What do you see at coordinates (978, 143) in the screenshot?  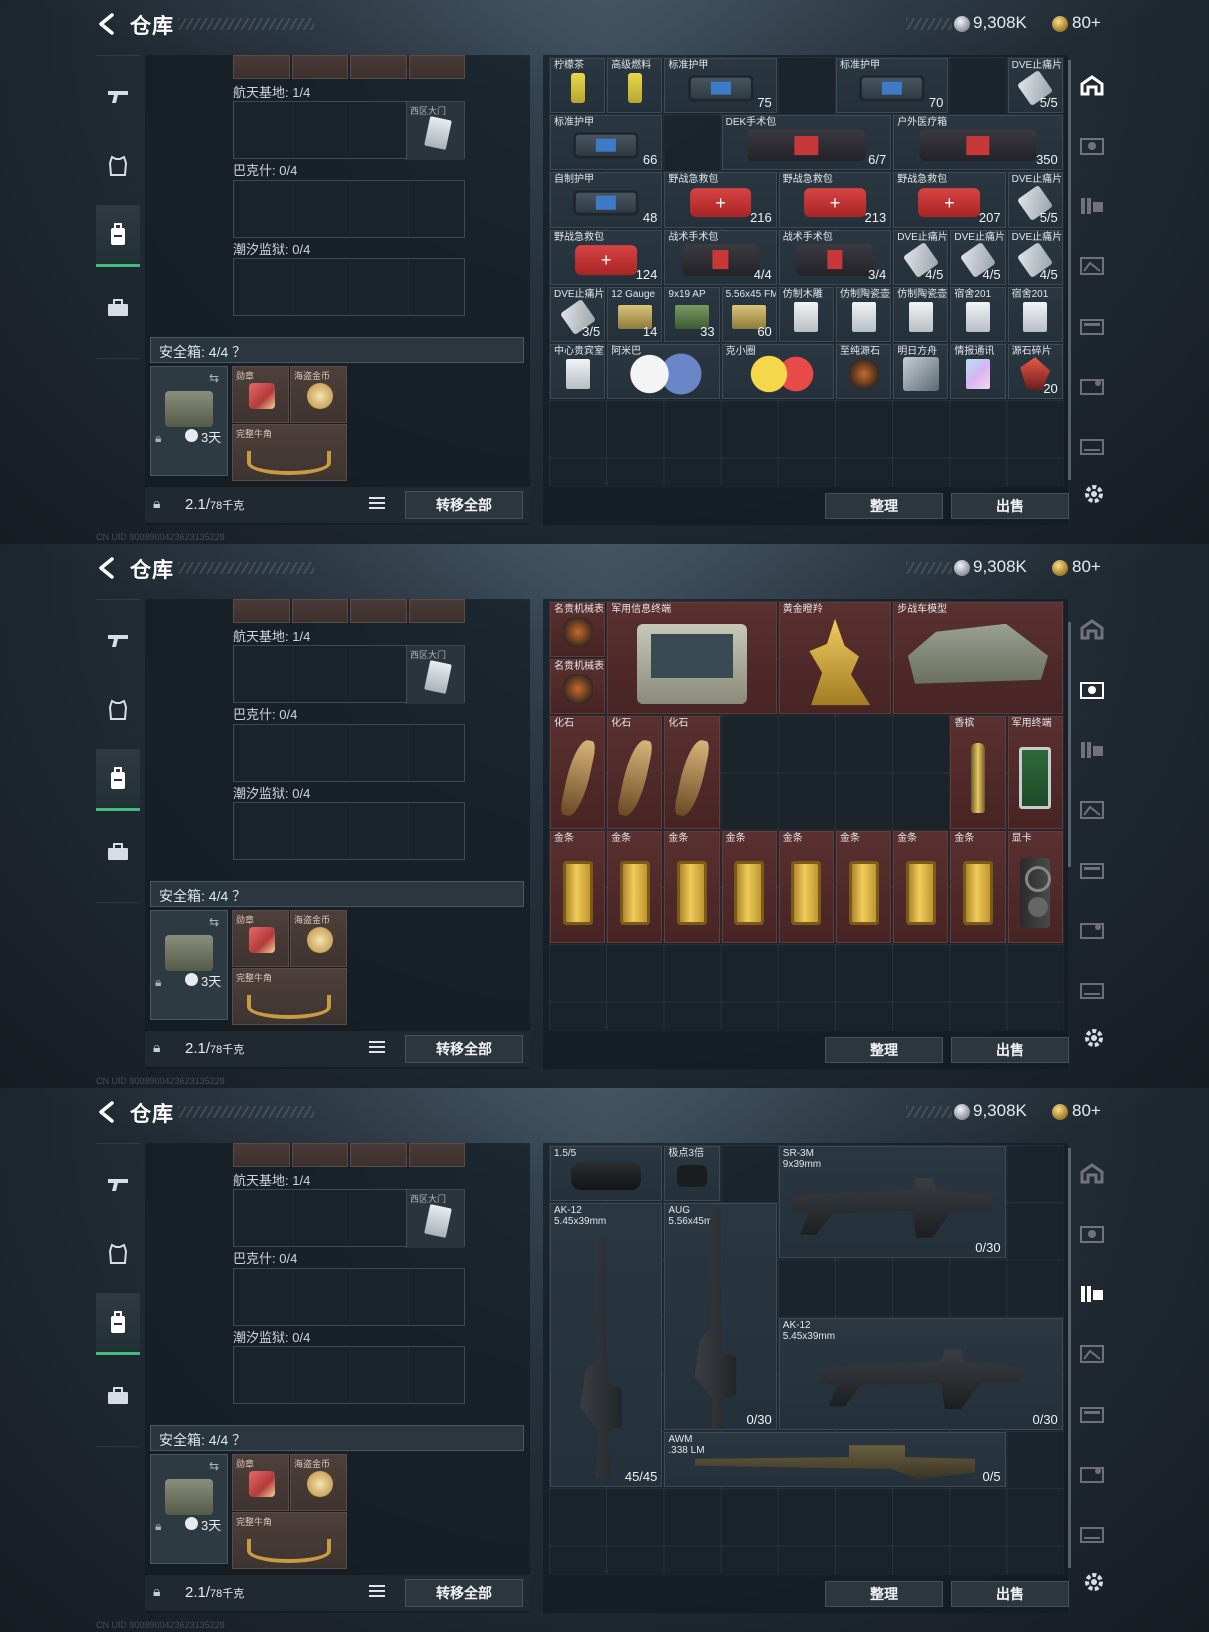 I see `inventory-item: 户外医疗箱 350` at bounding box center [978, 143].